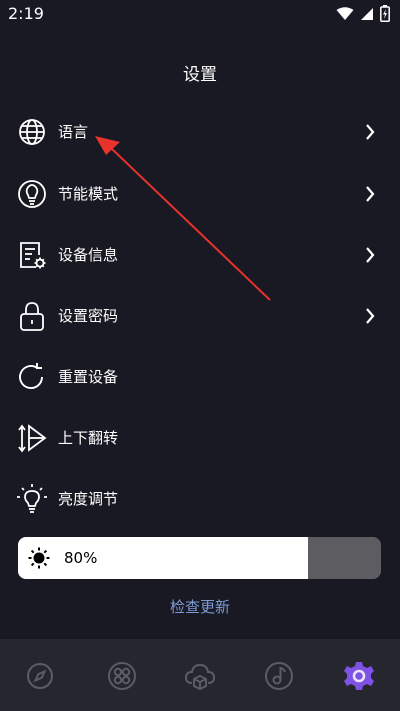 This screenshot has height=711, width=400. Describe the element at coordinates (367, 13) in the screenshot. I see `signal-icon` at that location.